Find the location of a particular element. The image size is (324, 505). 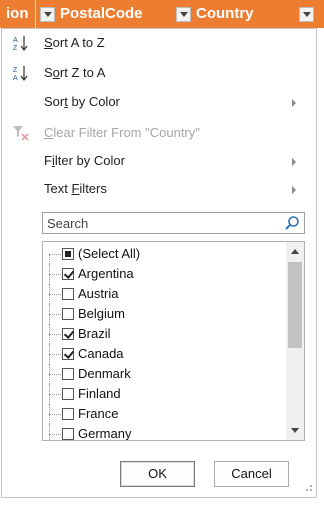

clear-filter-icon is located at coordinates (21, 133).